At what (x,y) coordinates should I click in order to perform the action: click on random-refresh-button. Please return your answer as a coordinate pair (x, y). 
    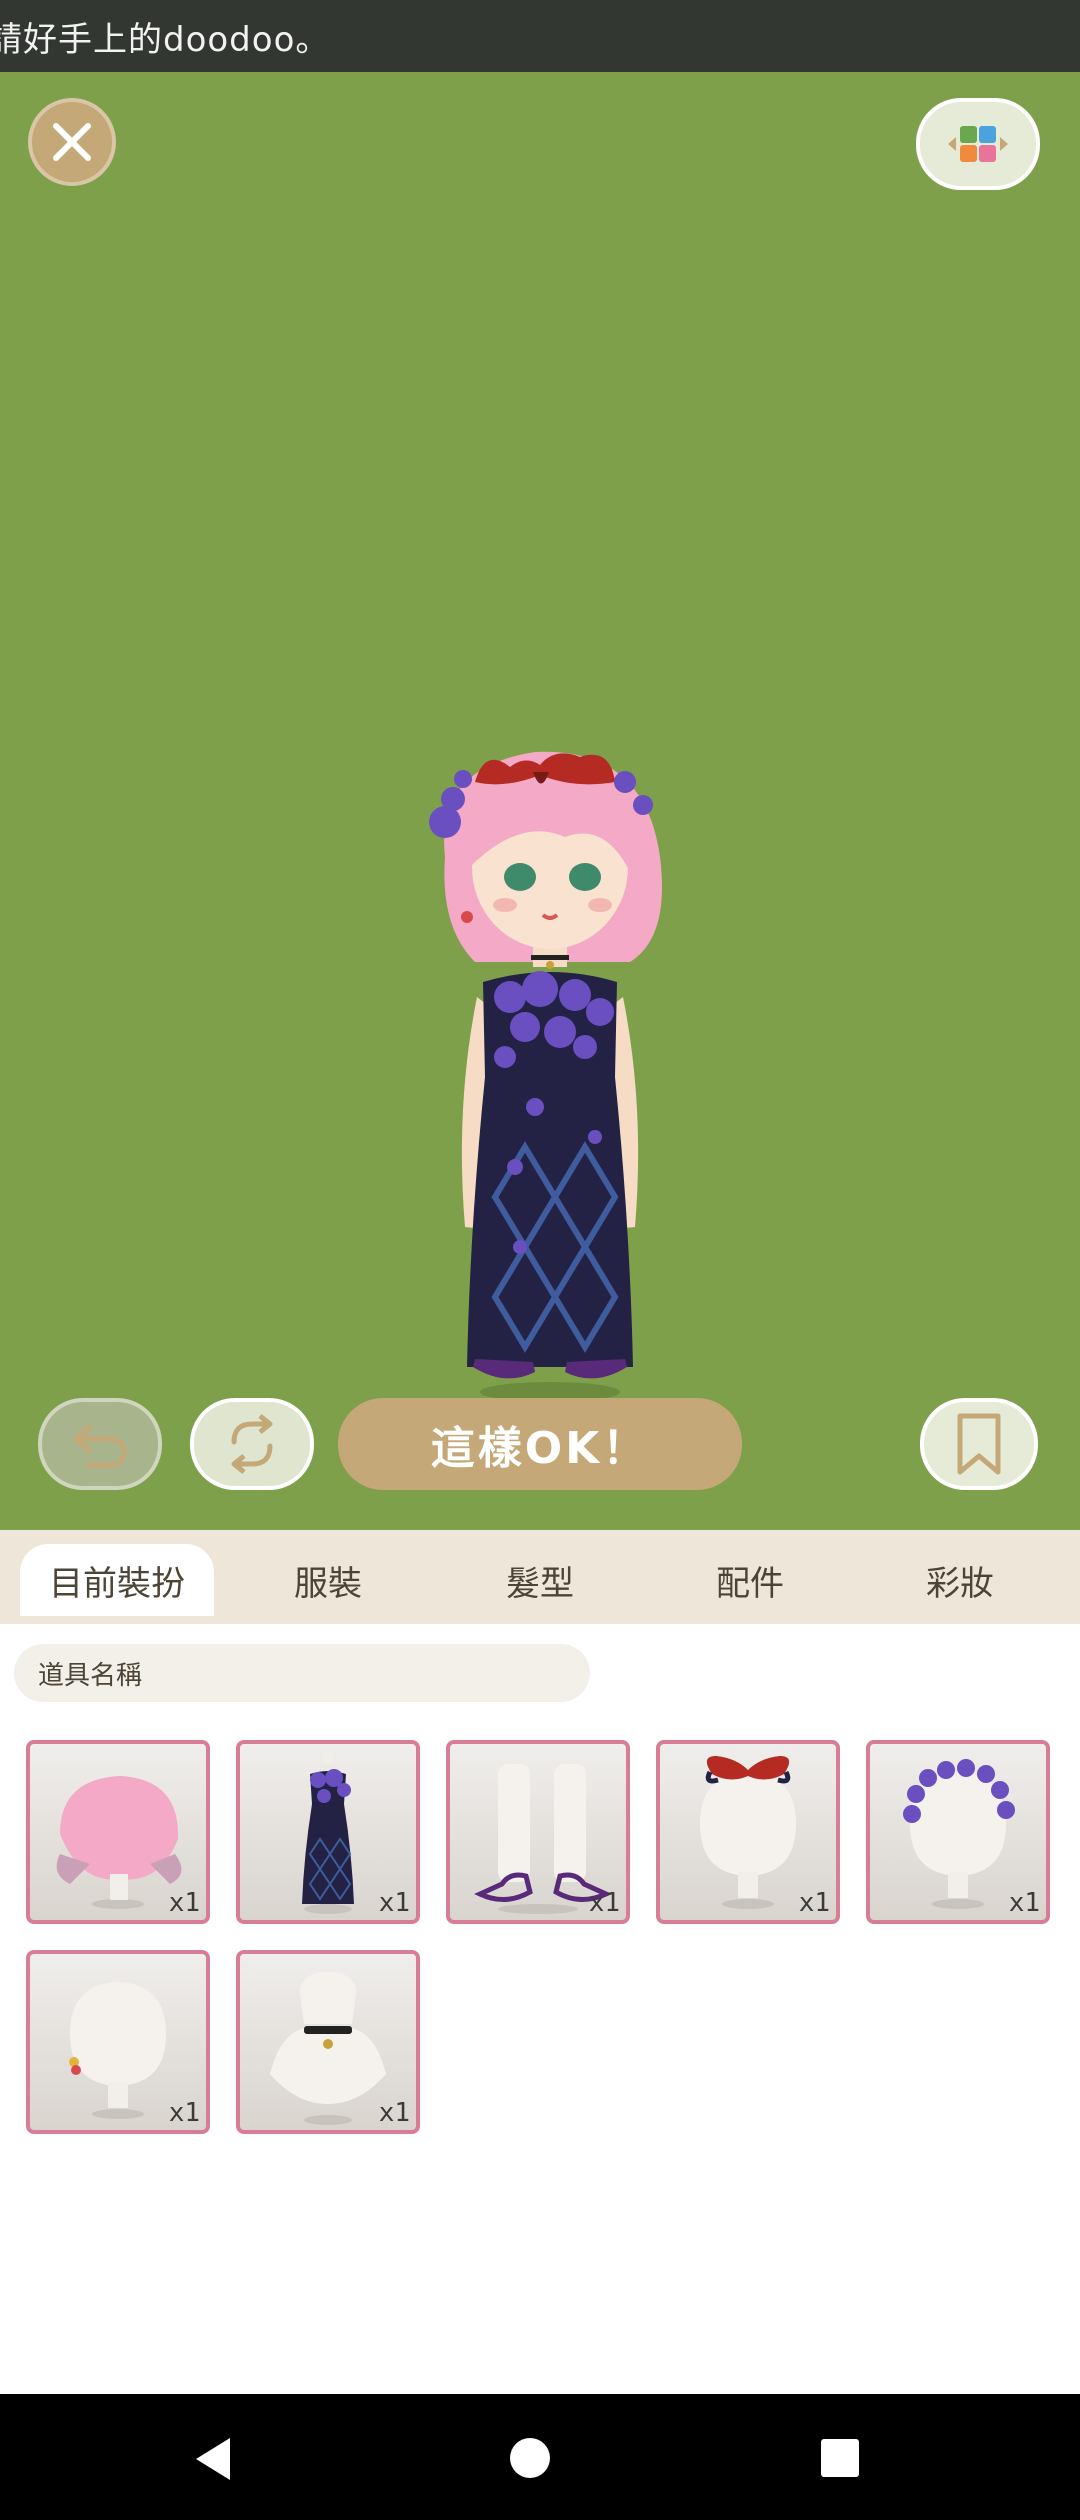
    Looking at the image, I should click on (252, 1444).